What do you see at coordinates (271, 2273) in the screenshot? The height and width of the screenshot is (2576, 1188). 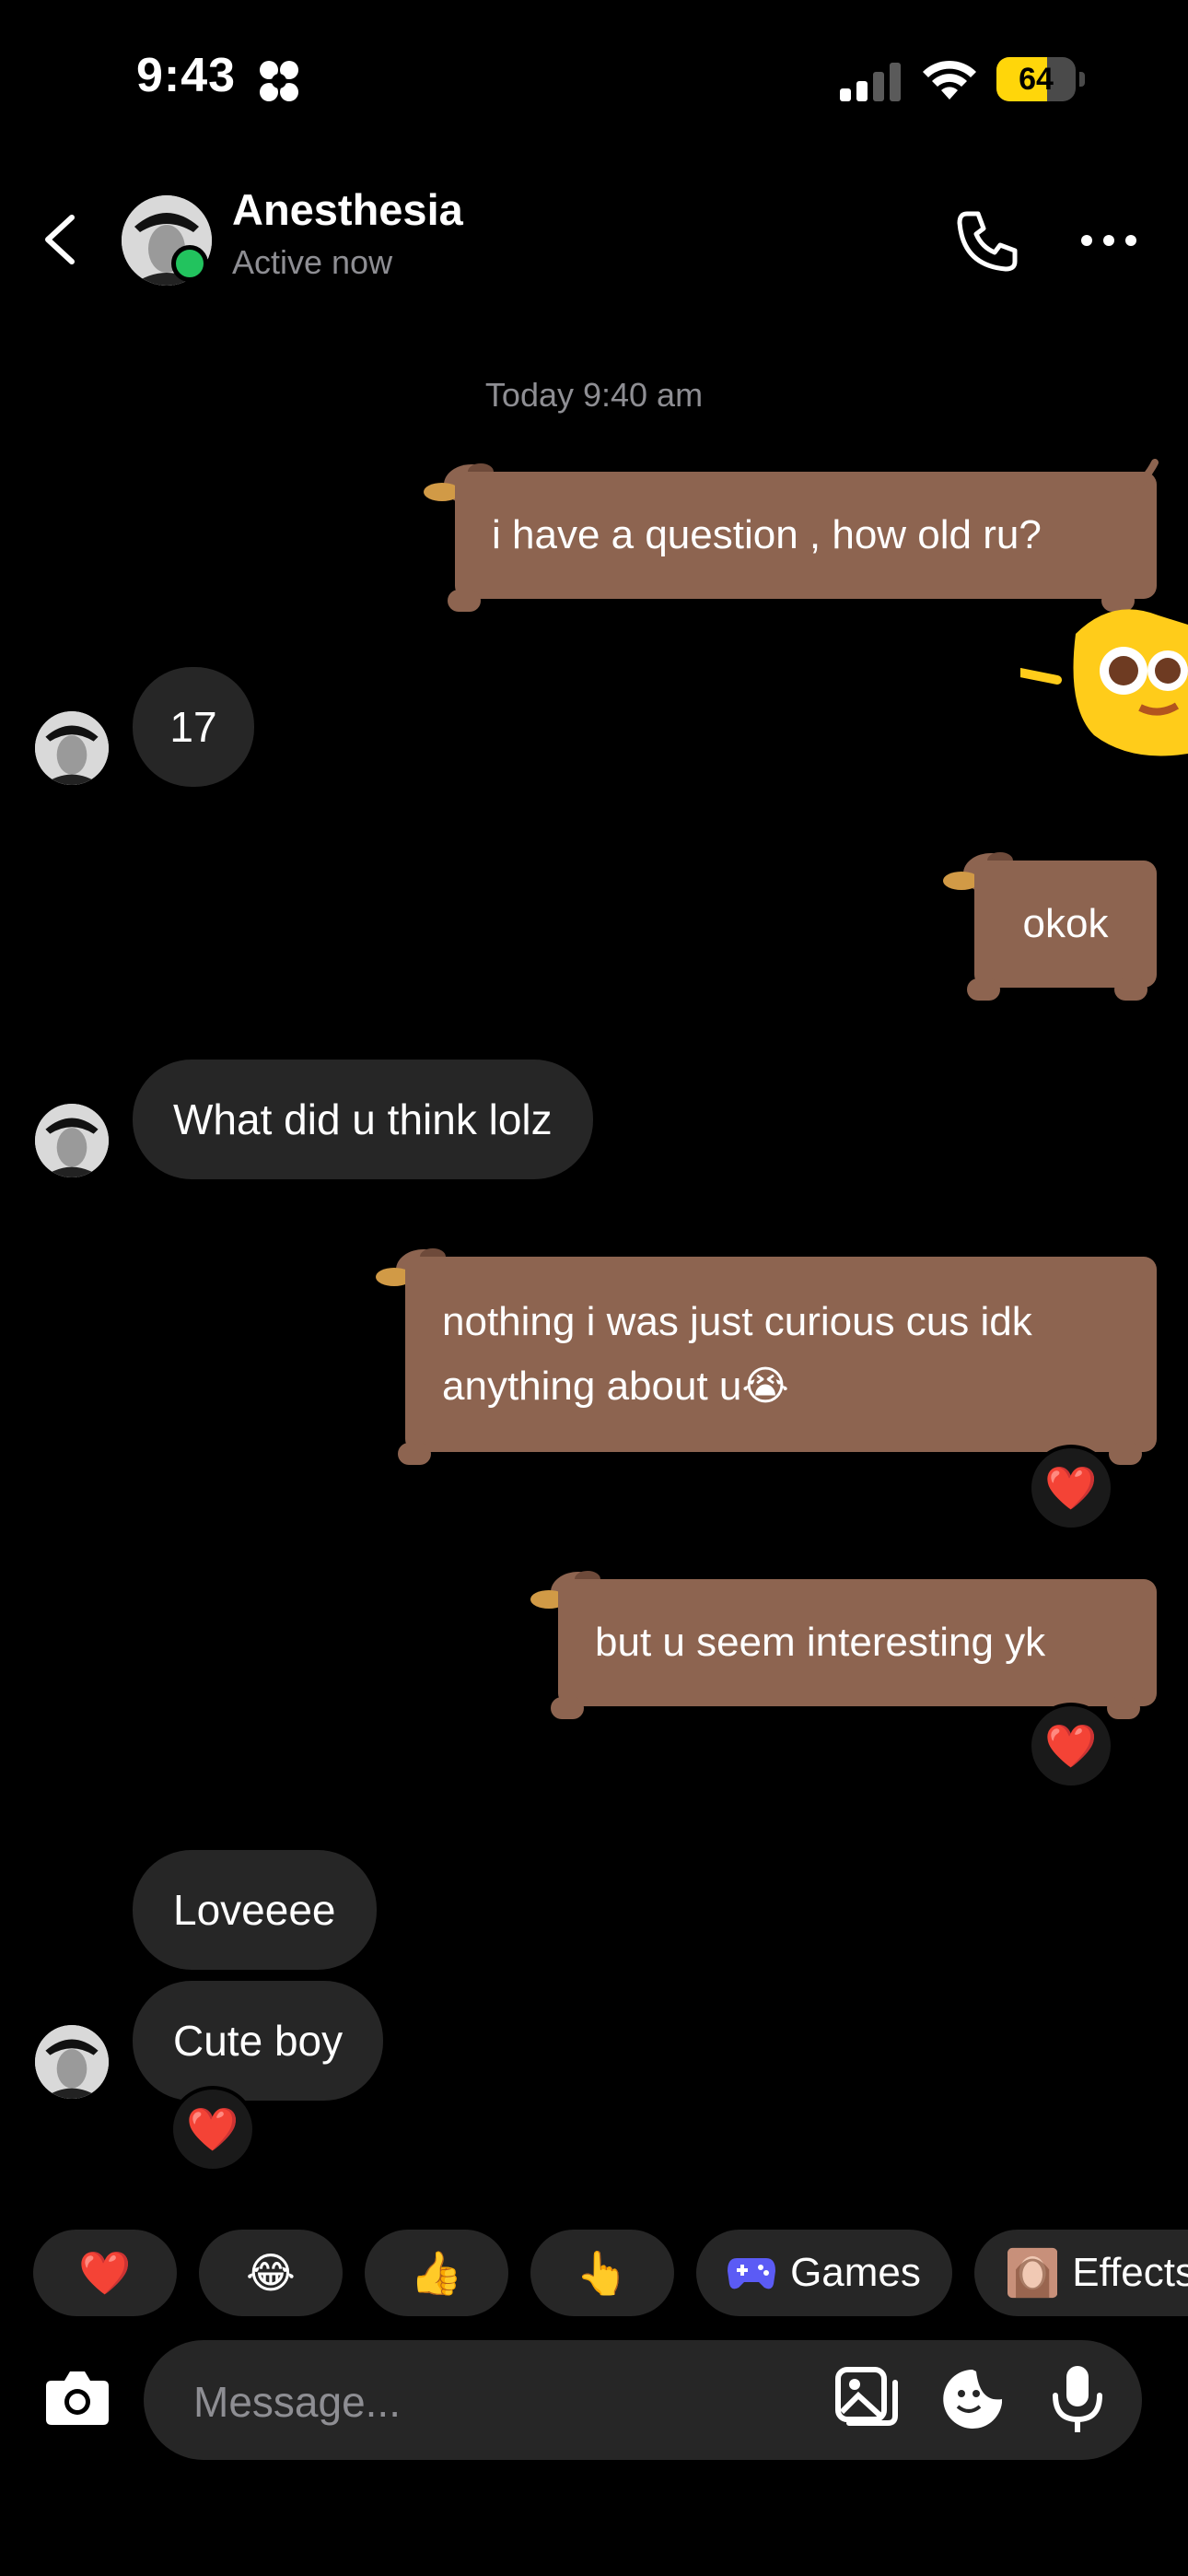 I see `quick-reaction-laugh: 😂` at bounding box center [271, 2273].